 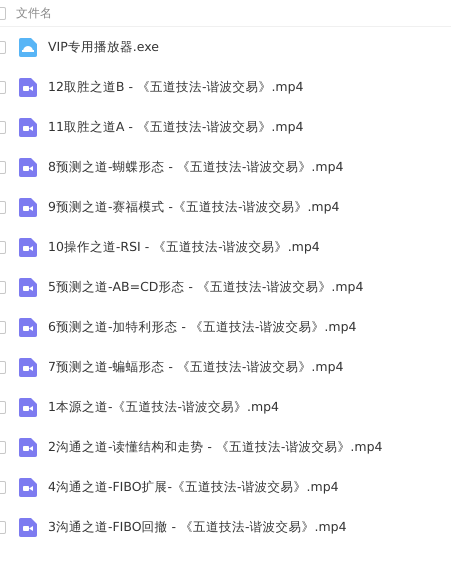 What do you see at coordinates (176, 127) in the screenshot?
I see `file-name: 11取胜之道A - 《五道技法-谐波交易》.mp4` at bounding box center [176, 127].